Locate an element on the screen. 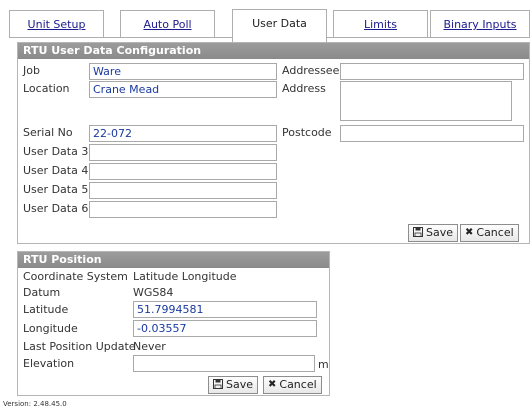  datum-value: WGS84 is located at coordinates (153, 292).